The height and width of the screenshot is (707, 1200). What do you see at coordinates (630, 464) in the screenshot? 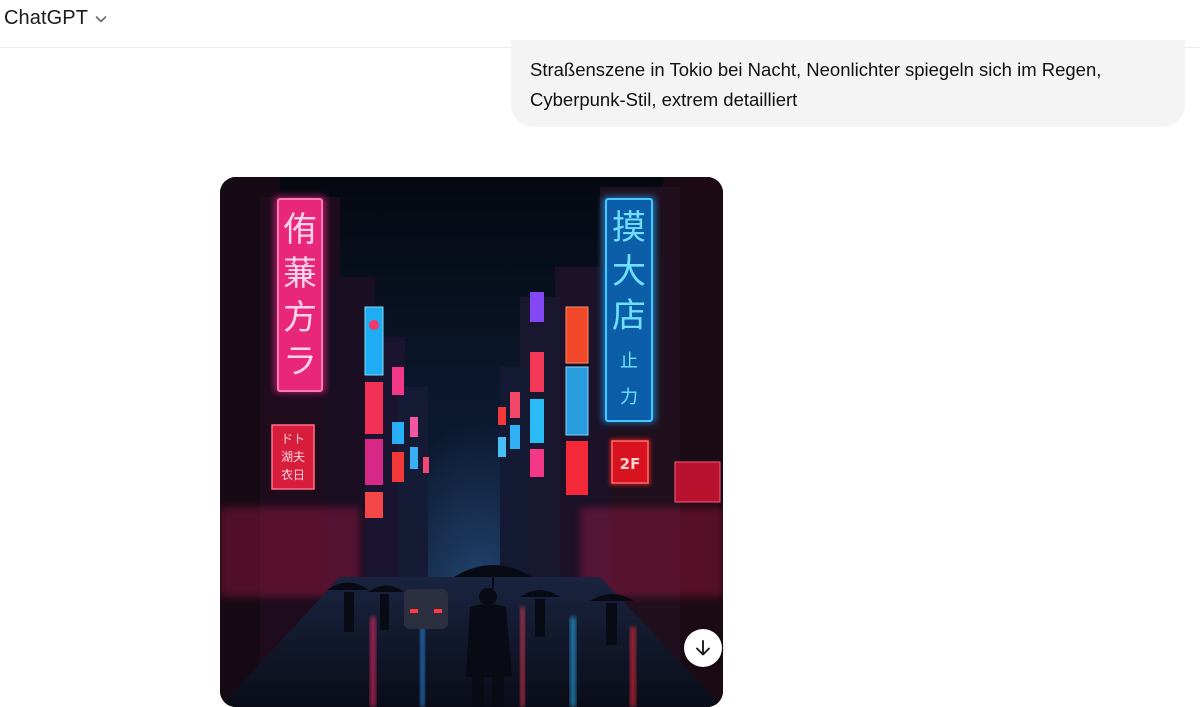
I see `sign-2f: 2F` at bounding box center [630, 464].